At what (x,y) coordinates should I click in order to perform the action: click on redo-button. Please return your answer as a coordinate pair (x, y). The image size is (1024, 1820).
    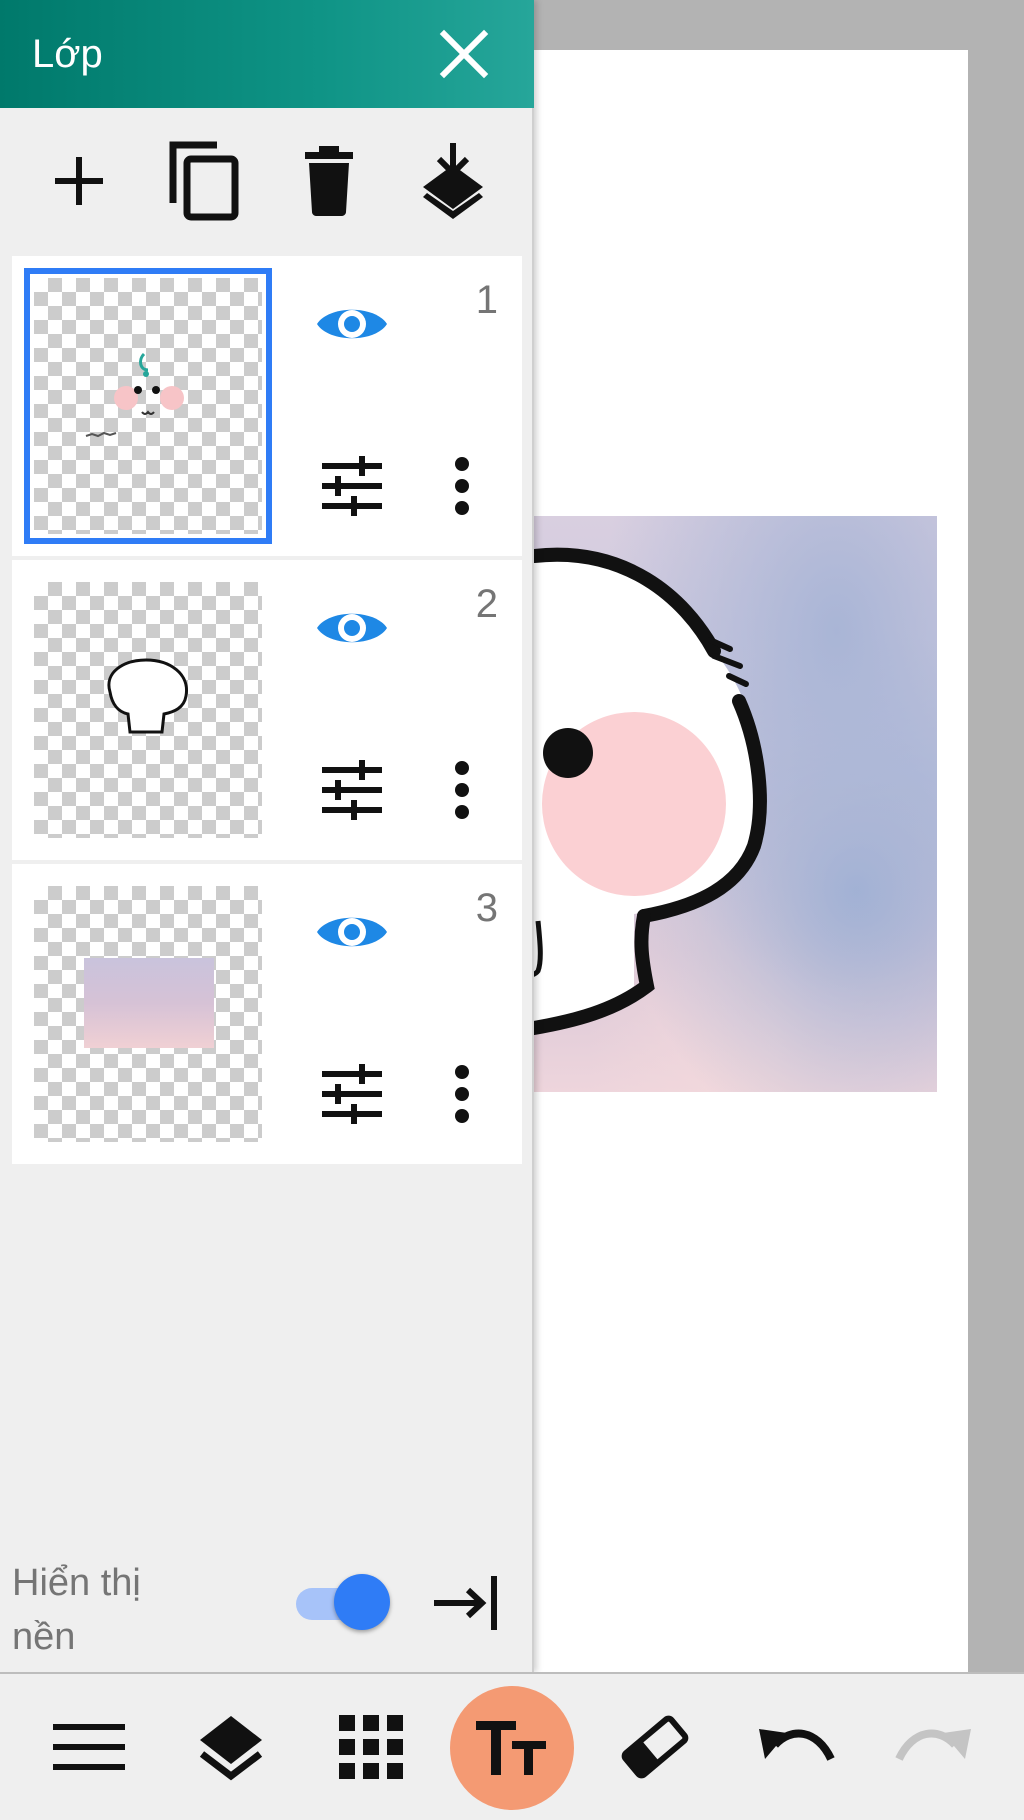
    Looking at the image, I should click on (935, 1747).